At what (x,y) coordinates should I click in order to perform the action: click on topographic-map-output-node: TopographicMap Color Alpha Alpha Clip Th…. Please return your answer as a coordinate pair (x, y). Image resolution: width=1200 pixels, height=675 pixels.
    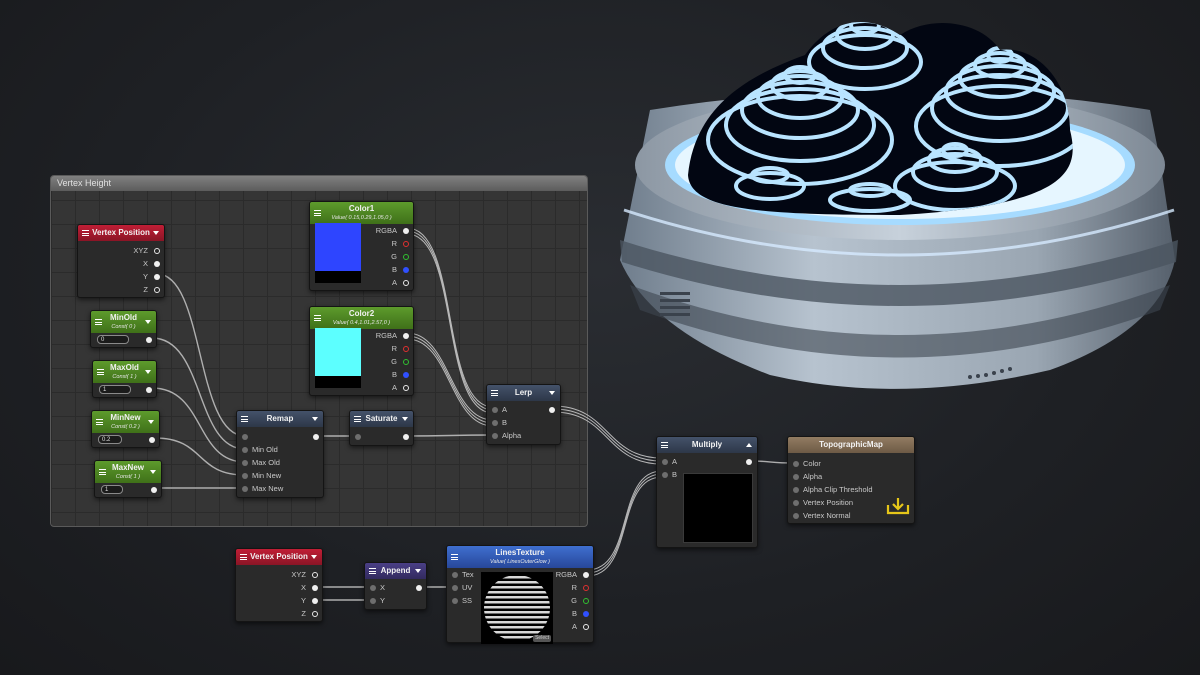
    Looking at the image, I should click on (851, 480).